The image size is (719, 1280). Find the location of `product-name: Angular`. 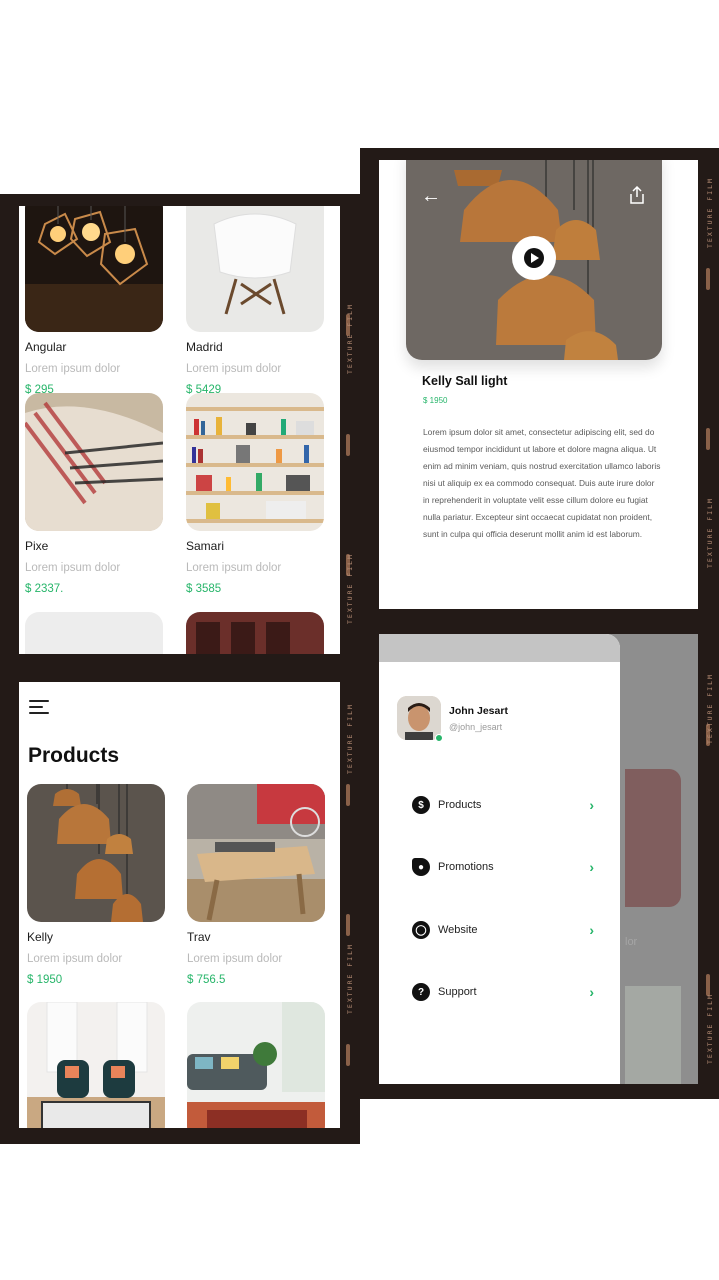

product-name: Angular is located at coordinates (46, 347).